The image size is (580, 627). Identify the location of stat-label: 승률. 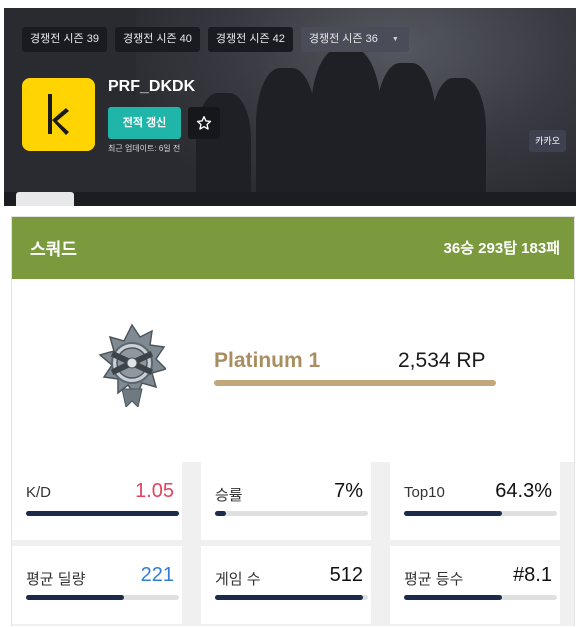
(229, 495).